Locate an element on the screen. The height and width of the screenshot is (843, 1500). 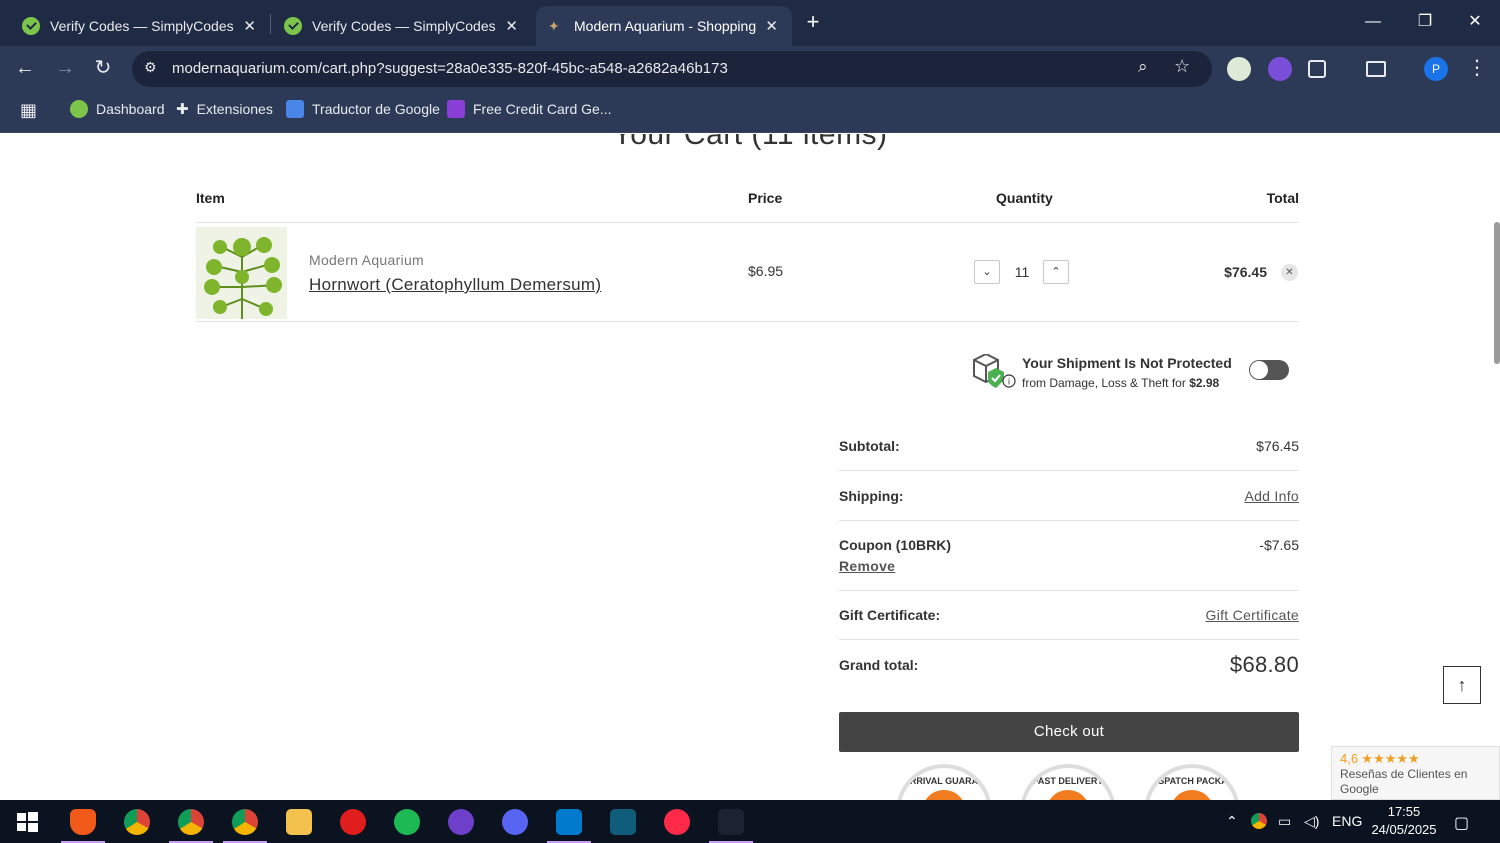
apps-grid-icon: ▦ is located at coordinates (28, 110).